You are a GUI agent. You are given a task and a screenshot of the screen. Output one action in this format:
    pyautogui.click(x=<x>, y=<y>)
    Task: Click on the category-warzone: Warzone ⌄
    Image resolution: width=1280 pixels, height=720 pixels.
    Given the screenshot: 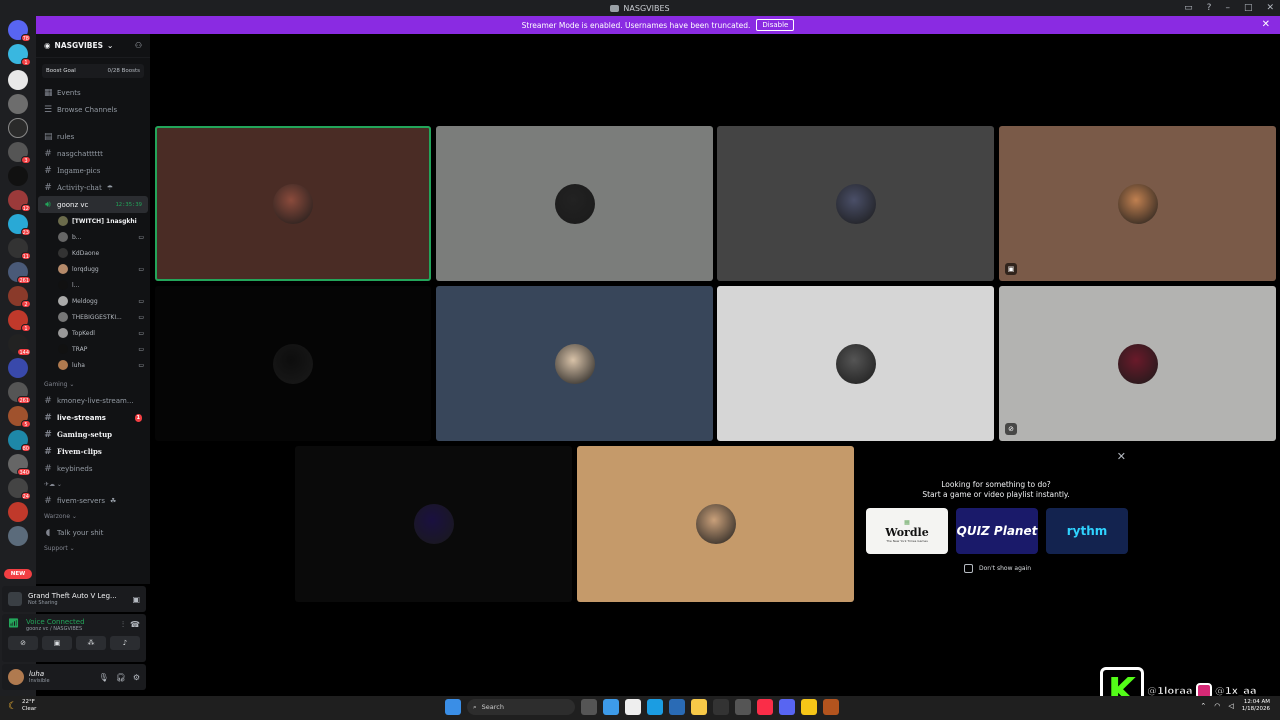 What is the action you would take?
    pyautogui.click(x=93, y=516)
    